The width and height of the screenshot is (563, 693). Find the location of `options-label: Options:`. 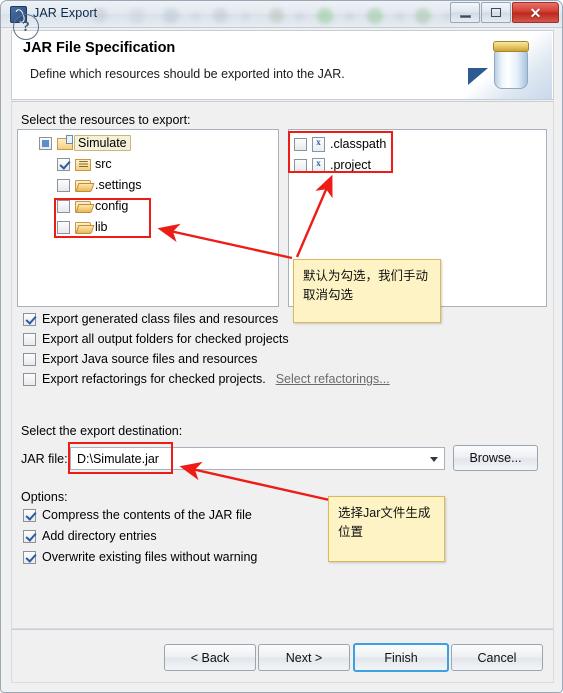

options-label: Options: is located at coordinates (44, 497).